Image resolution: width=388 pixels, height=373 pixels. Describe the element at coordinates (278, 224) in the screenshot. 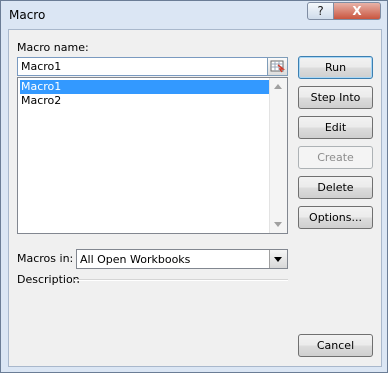

I see `scroll-down-icon` at that location.